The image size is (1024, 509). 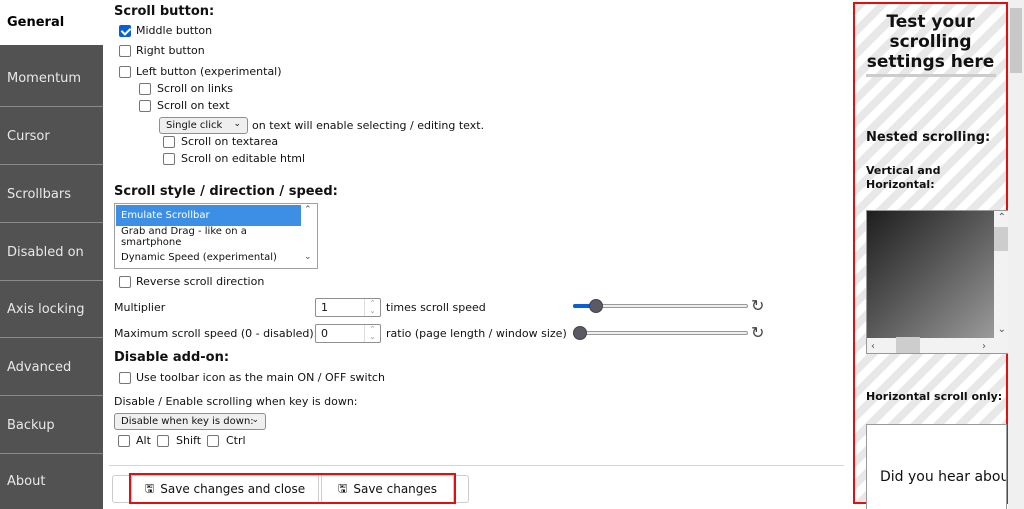 What do you see at coordinates (324, 307) in the screenshot?
I see `multiplier-value: 1` at bounding box center [324, 307].